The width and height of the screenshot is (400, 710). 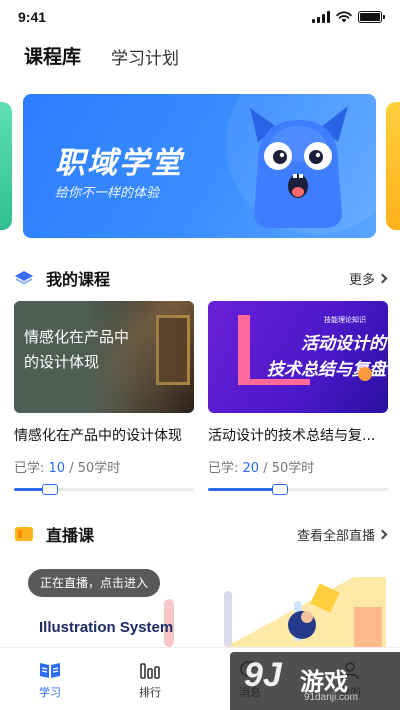 What do you see at coordinates (315, 681) in the screenshot?
I see `site-watermark: 9J 游戏 91danji.com` at bounding box center [315, 681].